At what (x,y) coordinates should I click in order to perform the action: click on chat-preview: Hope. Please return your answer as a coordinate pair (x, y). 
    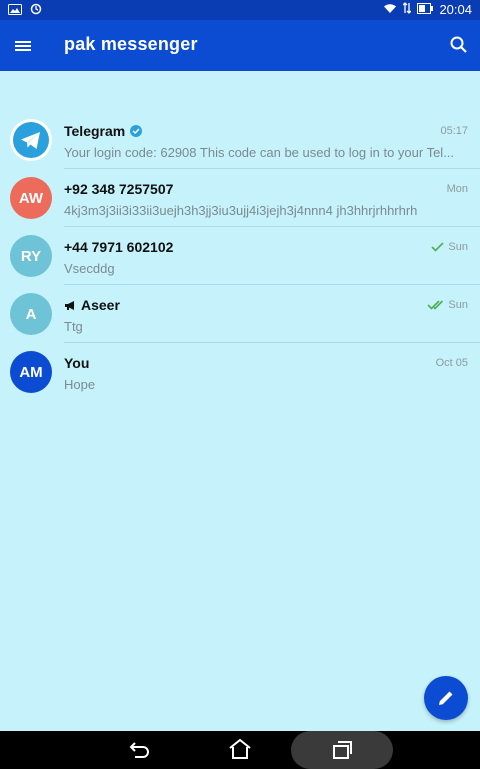
    Looking at the image, I should click on (80, 384).